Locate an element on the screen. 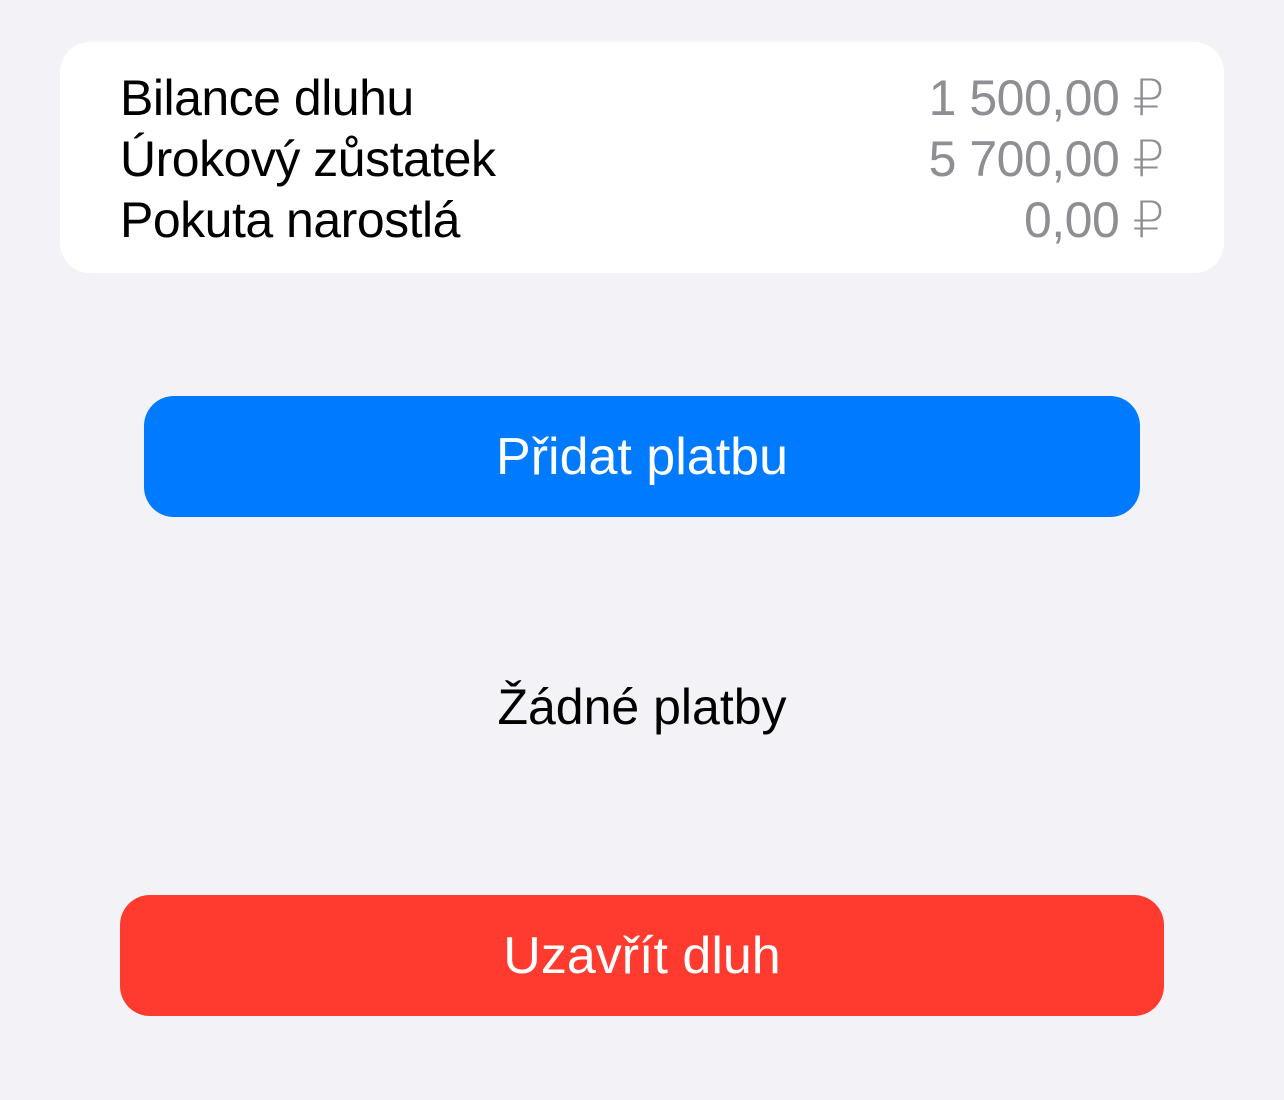 The height and width of the screenshot is (1100, 1284). summary-row-interest-balance: Úrokový zůstatek 5 700,00 ₽ is located at coordinates (642, 159).